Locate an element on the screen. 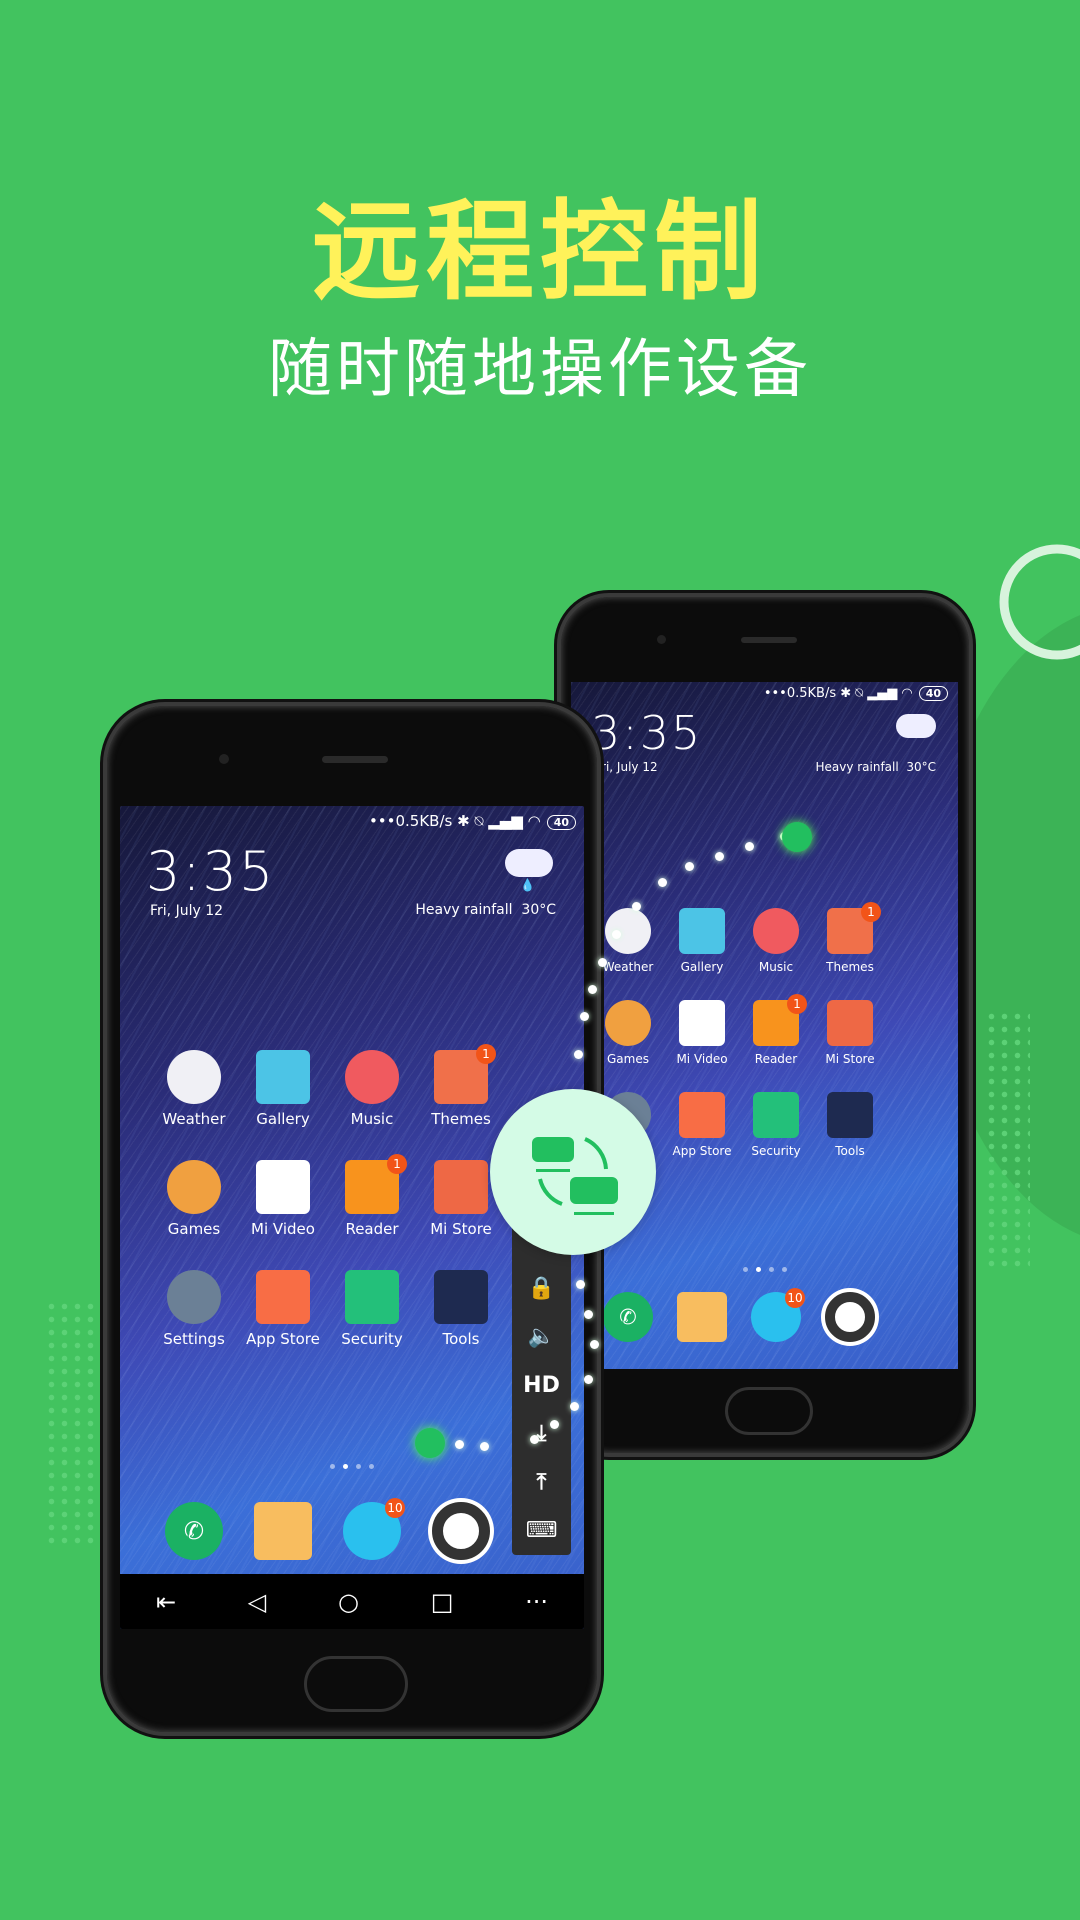  remote-switch-icon is located at coordinates (575, 1176).